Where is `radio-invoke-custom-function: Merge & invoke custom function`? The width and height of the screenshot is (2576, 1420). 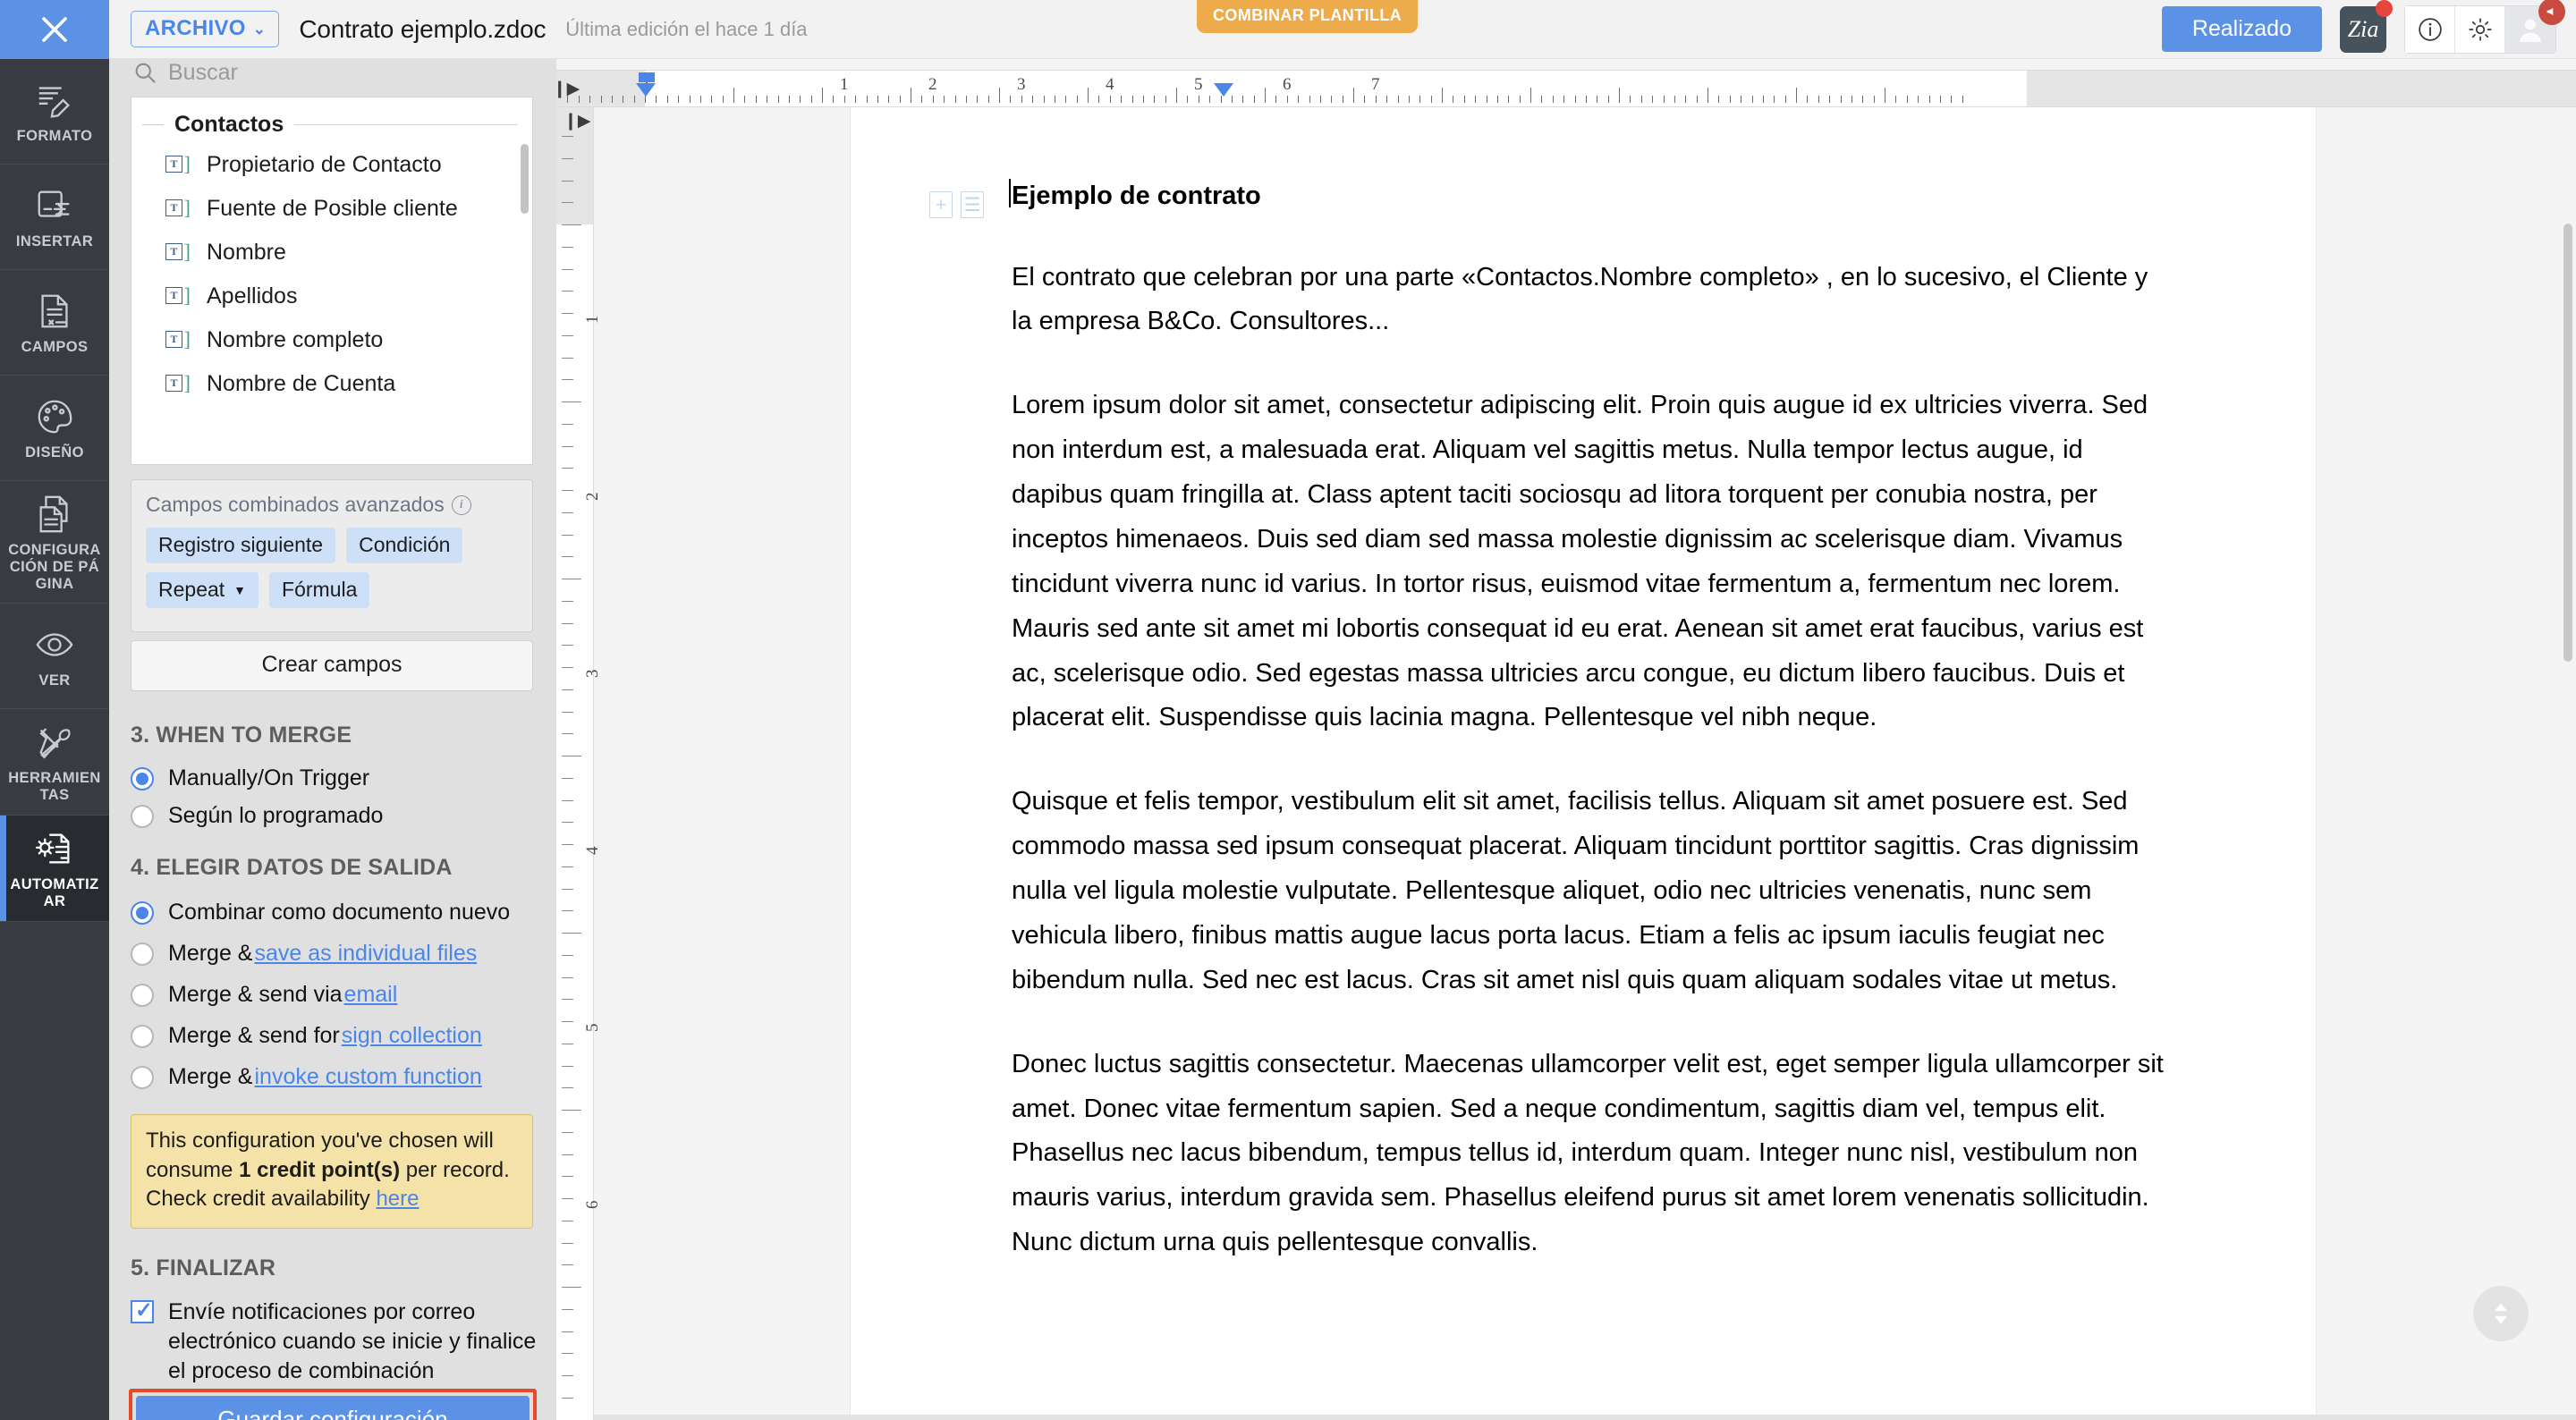
radio-invoke-custom-function: Merge & invoke custom function is located at coordinates (306, 1077).